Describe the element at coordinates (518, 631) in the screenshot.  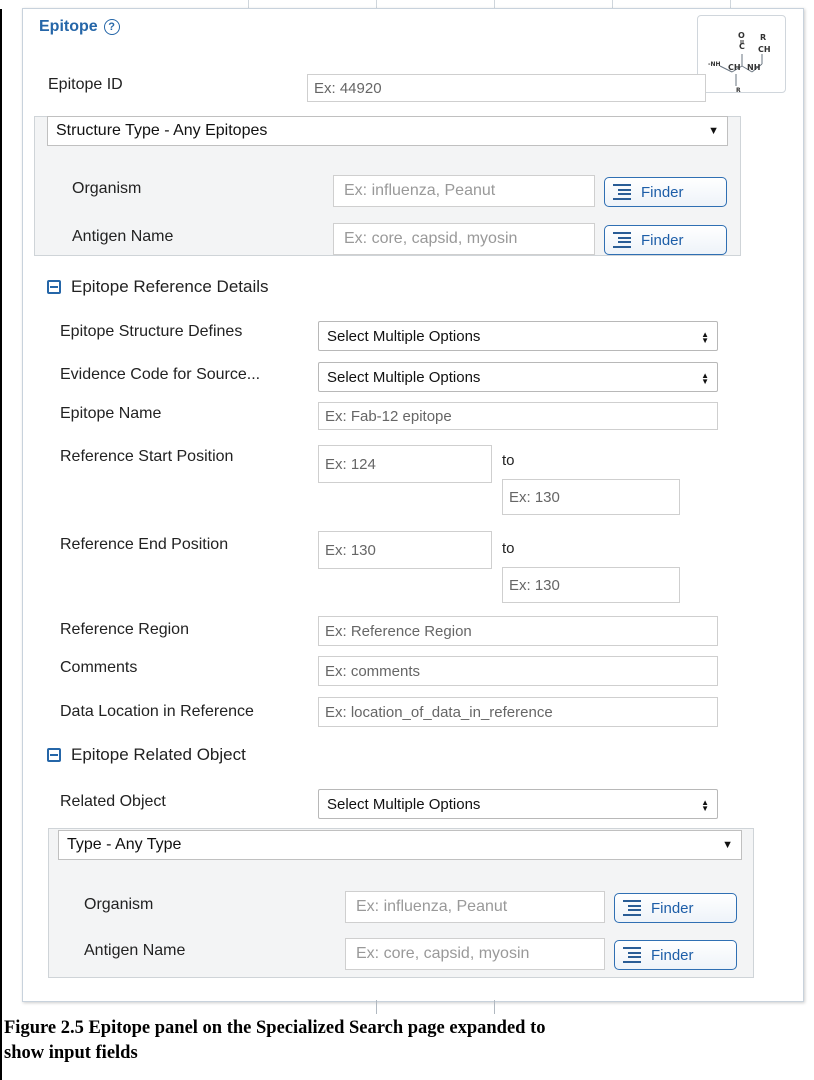
I see `reference-region-input: Ex: Reference Region` at that location.